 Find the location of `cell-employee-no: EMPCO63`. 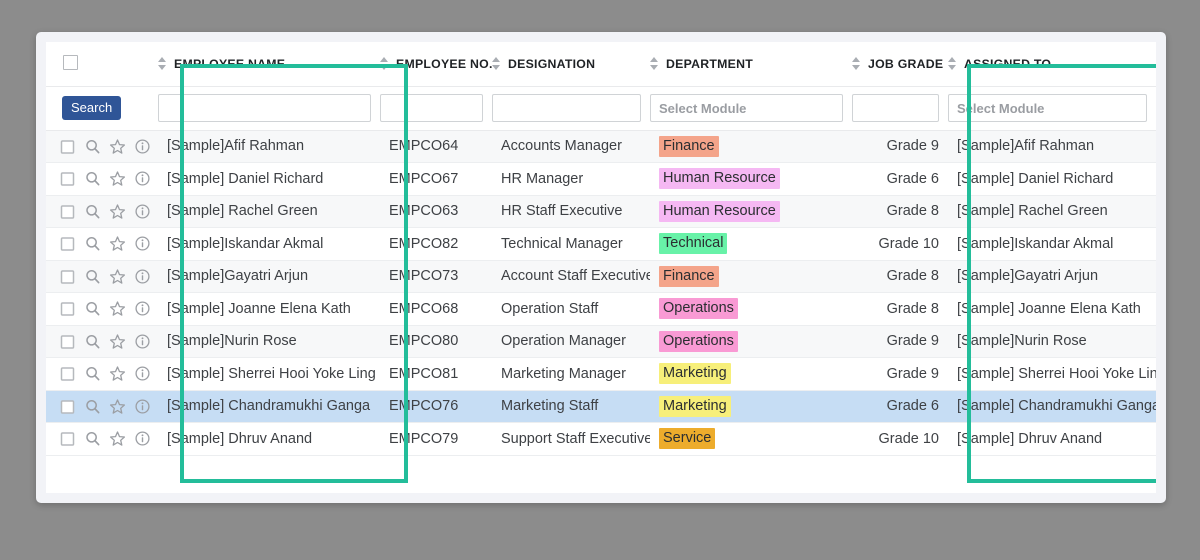

cell-employee-no: EMPCO63 is located at coordinates (436, 211).